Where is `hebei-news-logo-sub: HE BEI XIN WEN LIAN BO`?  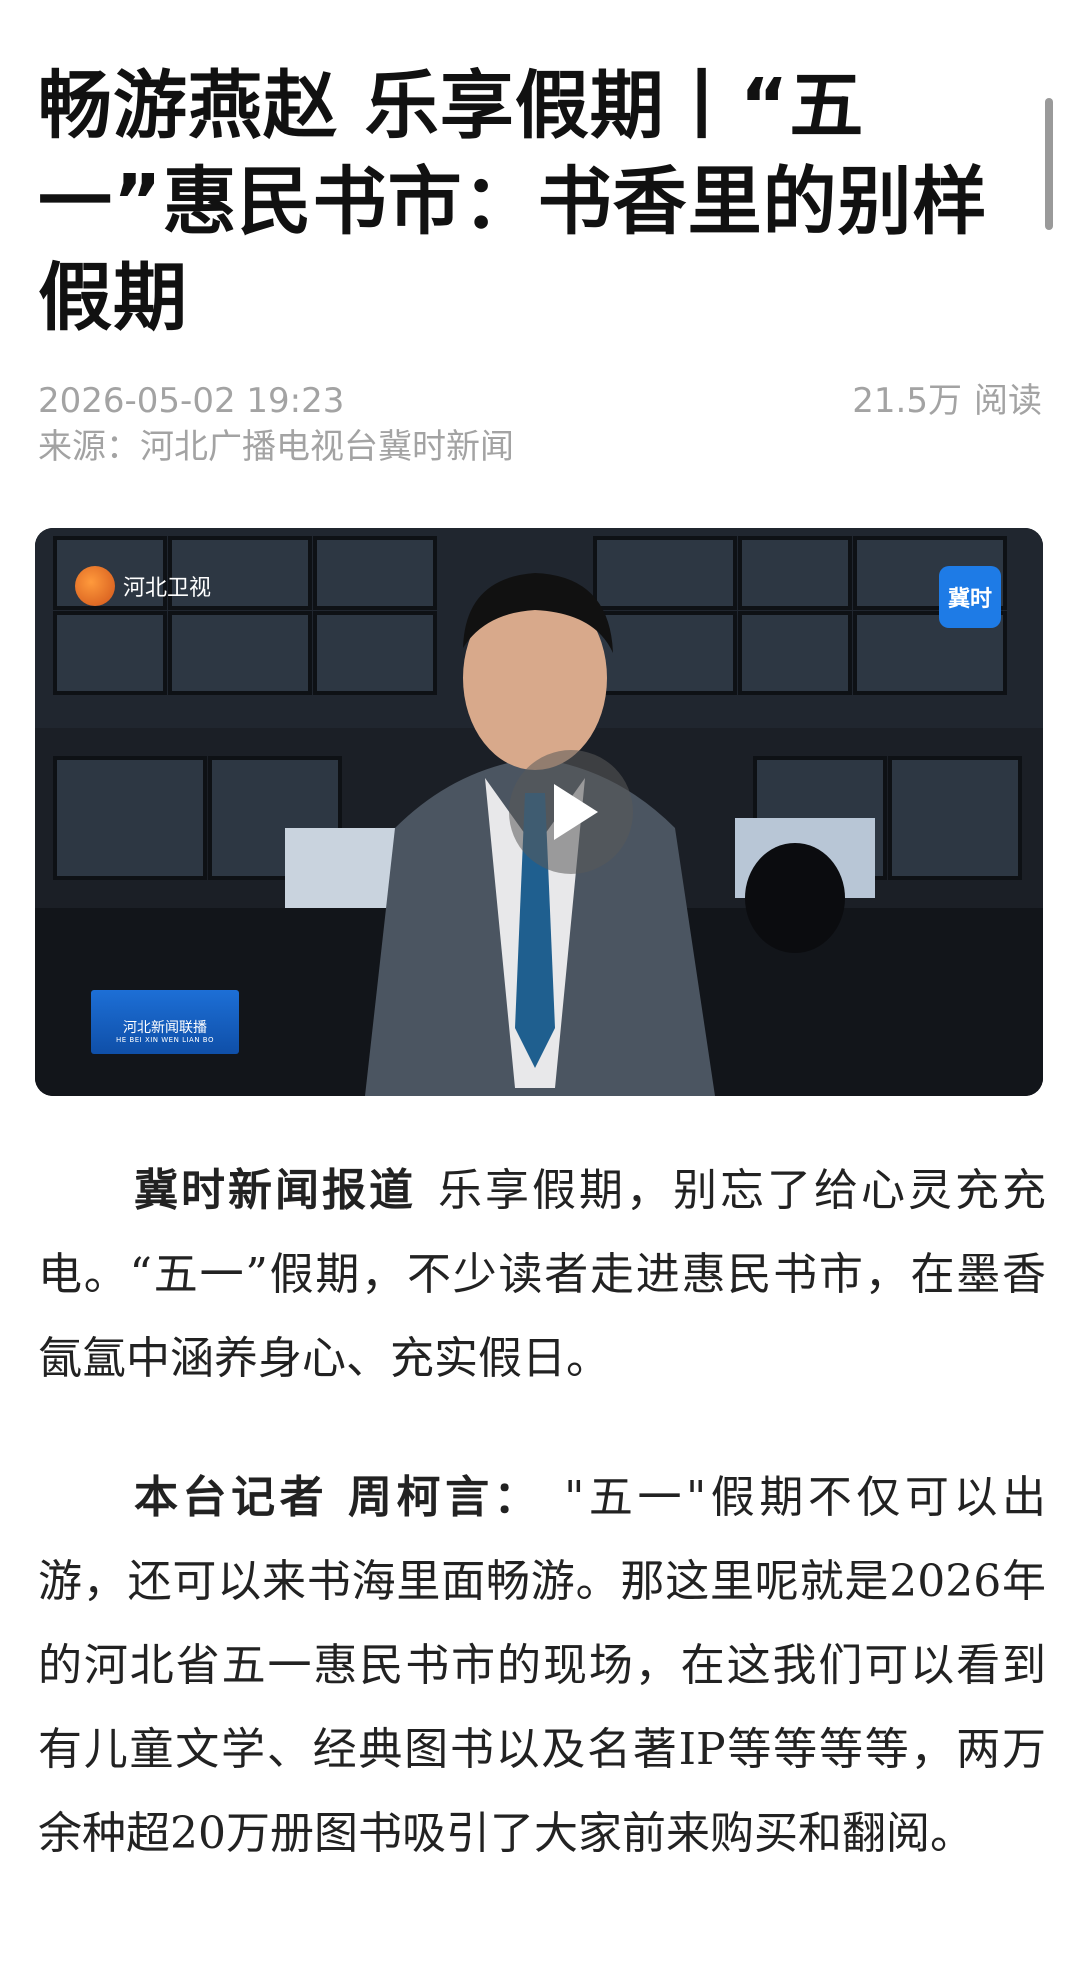 hebei-news-logo-sub: HE BEI XIN WEN LIAN BO is located at coordinates (165, 1040).